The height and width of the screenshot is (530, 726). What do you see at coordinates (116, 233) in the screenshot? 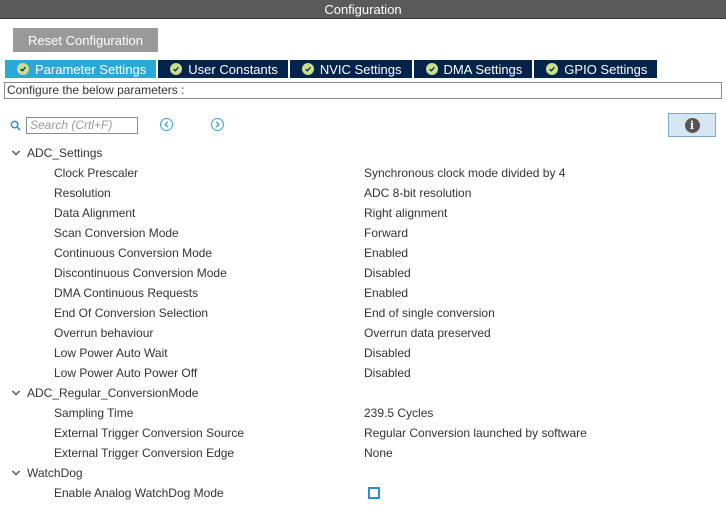
I see `param-name: Scan Conversion Mode` at bounding box center [116, 233].